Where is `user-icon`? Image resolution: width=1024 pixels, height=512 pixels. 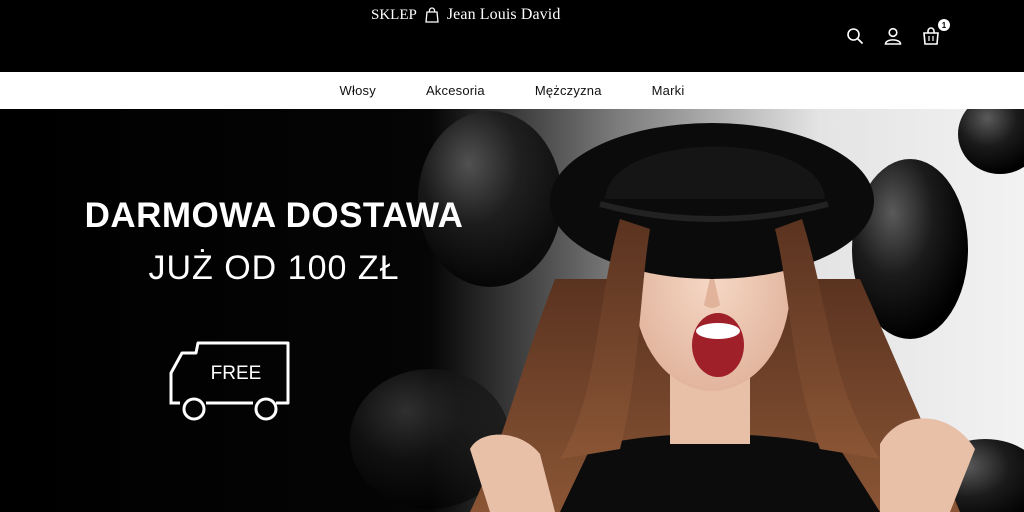
user-icon is located at coordinates (893, 36).